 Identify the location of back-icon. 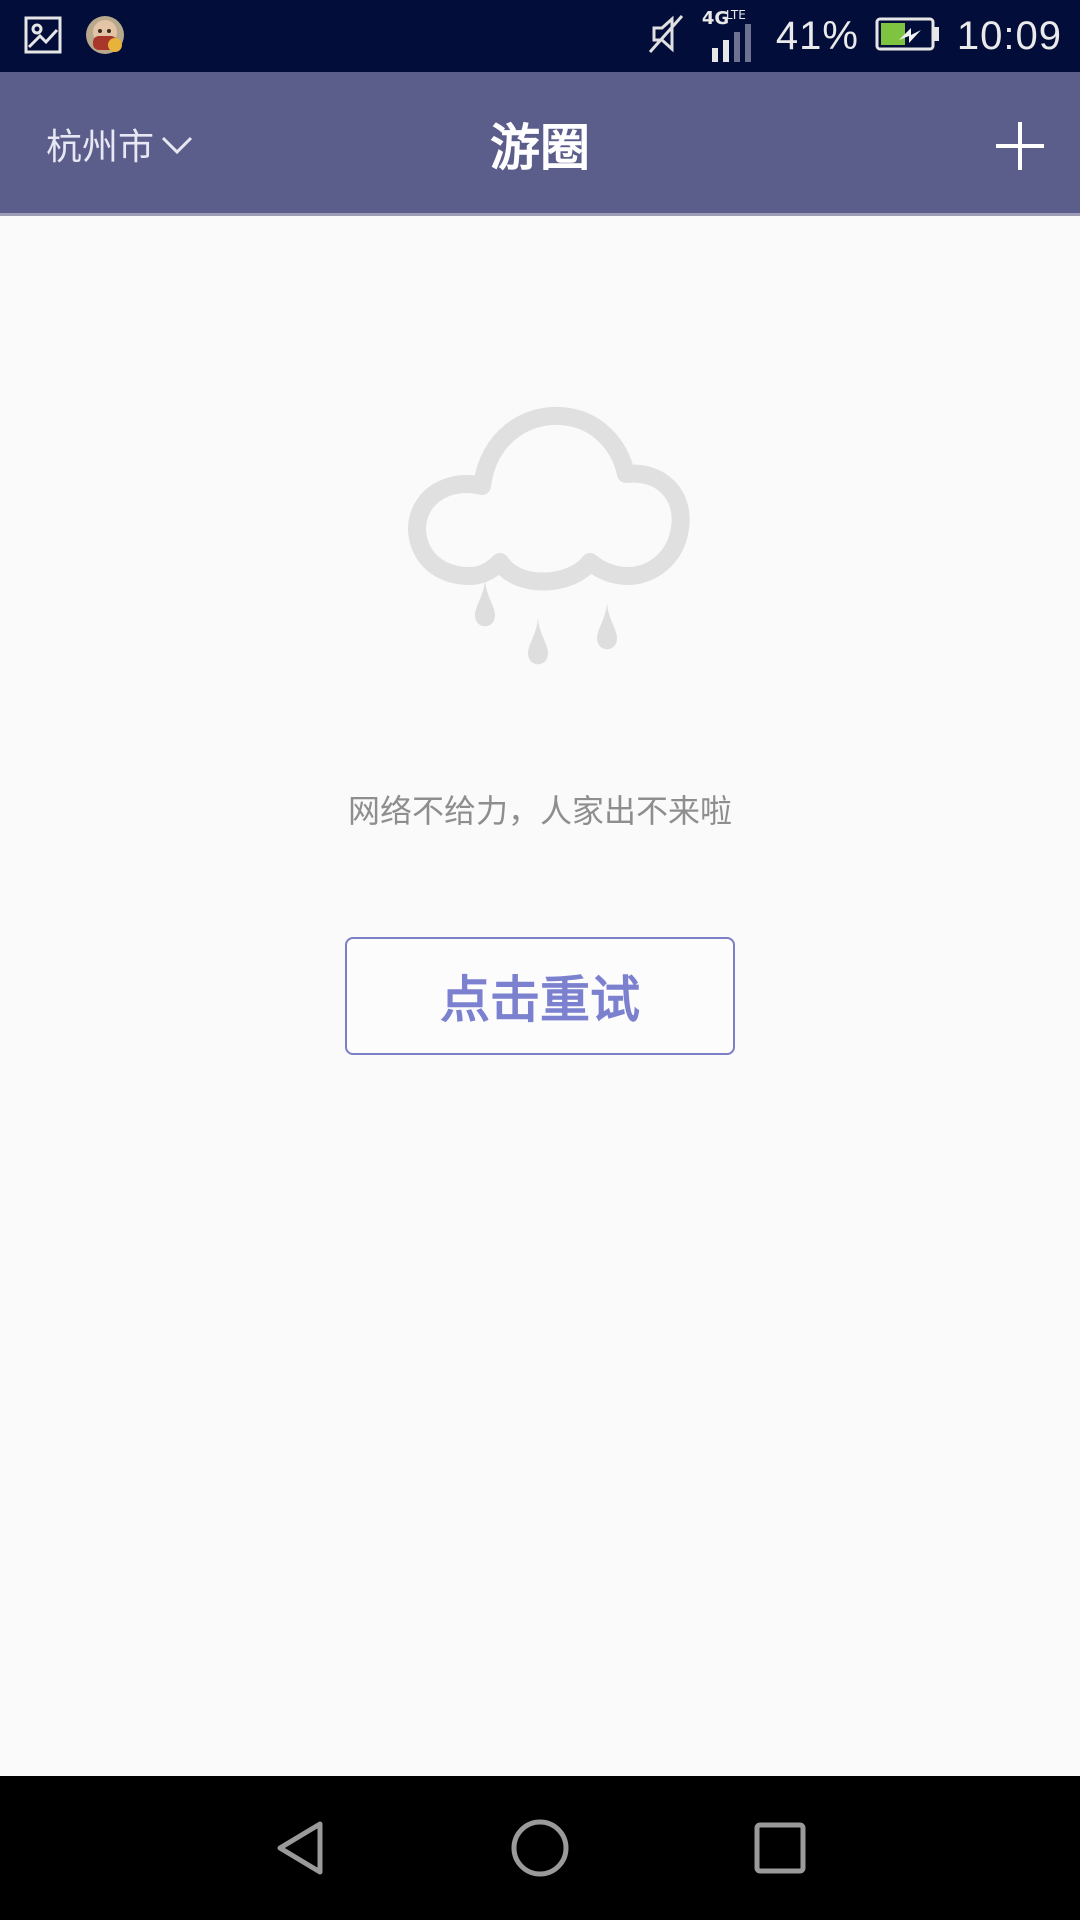
(300, 1848).